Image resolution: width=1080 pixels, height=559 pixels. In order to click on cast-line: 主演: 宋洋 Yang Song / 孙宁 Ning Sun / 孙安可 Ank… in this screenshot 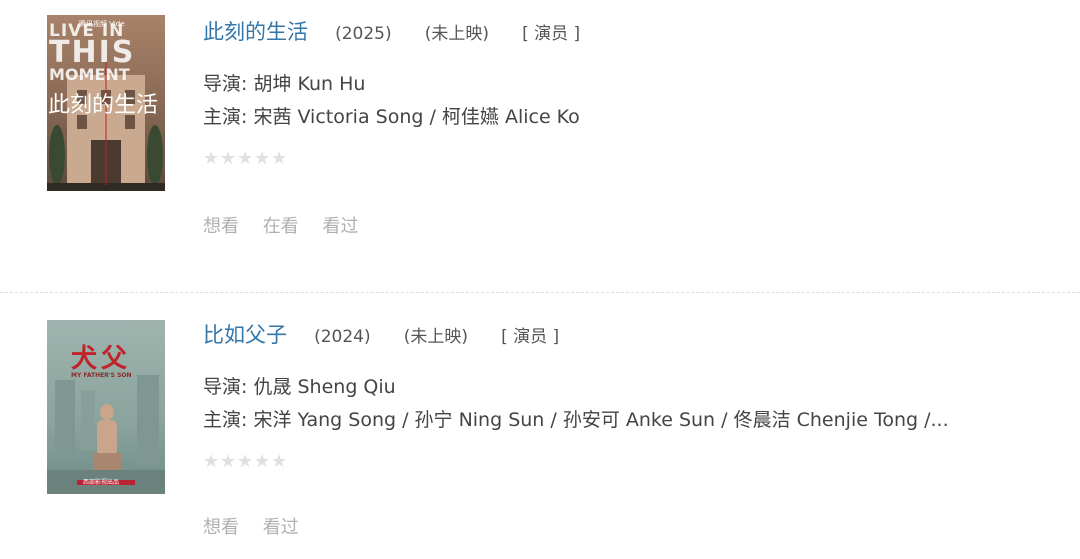, I will do `click(576, 420)`.